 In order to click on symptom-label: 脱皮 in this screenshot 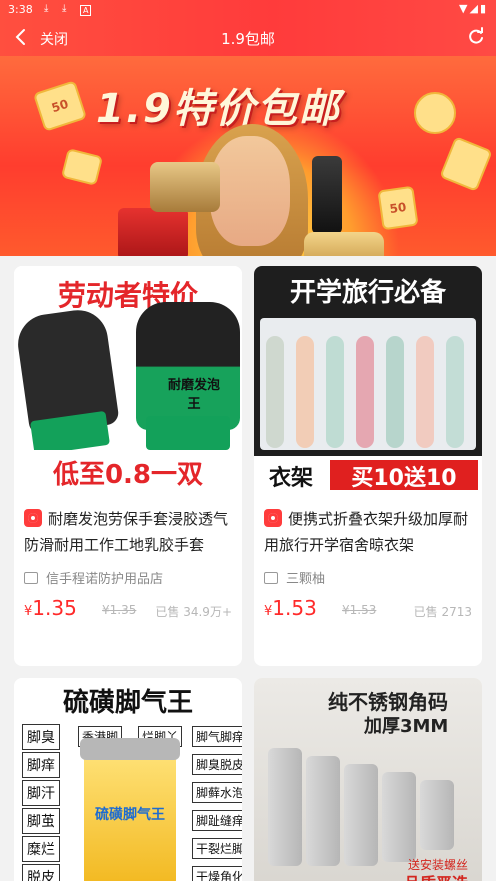, I will do `click(41, 872)`.